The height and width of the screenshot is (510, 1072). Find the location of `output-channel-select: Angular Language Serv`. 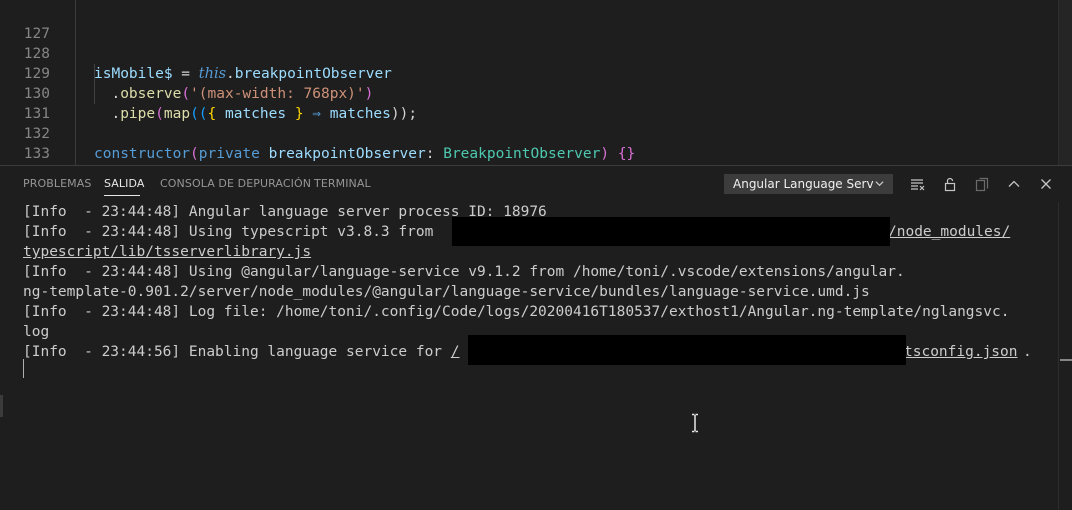

output-channel-select: Angular Language Serv is located at coordinates (808, 184).